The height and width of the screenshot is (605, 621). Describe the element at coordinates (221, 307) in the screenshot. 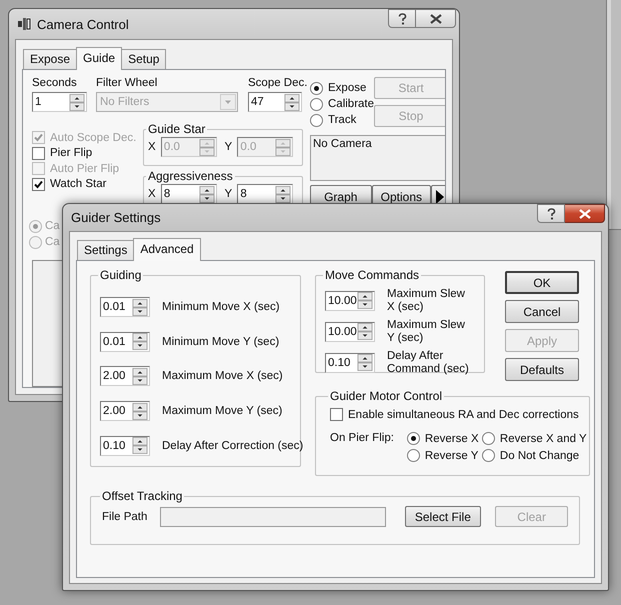

I see `field-label: Minimum Move X (sec)` at that location.